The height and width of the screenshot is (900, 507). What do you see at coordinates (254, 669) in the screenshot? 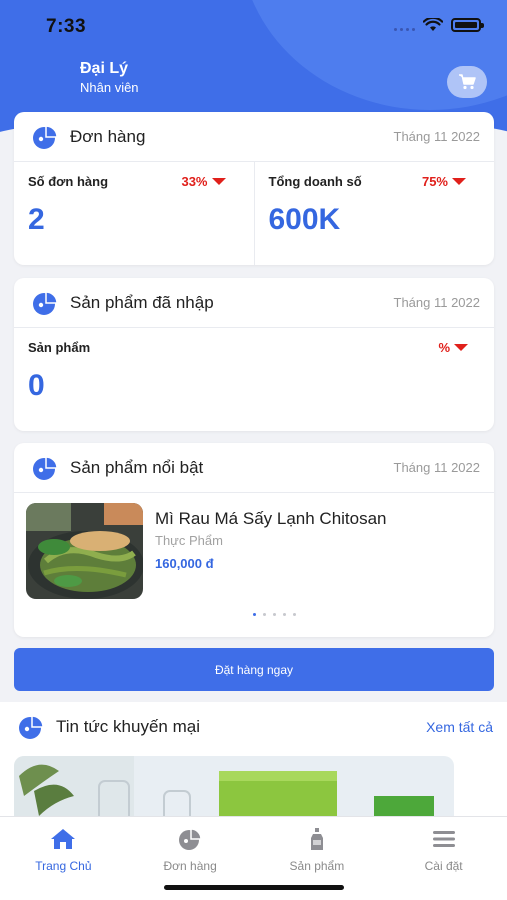
I see `order-now-button: Đặt hàng ngay` at bounding box center [254, 669].